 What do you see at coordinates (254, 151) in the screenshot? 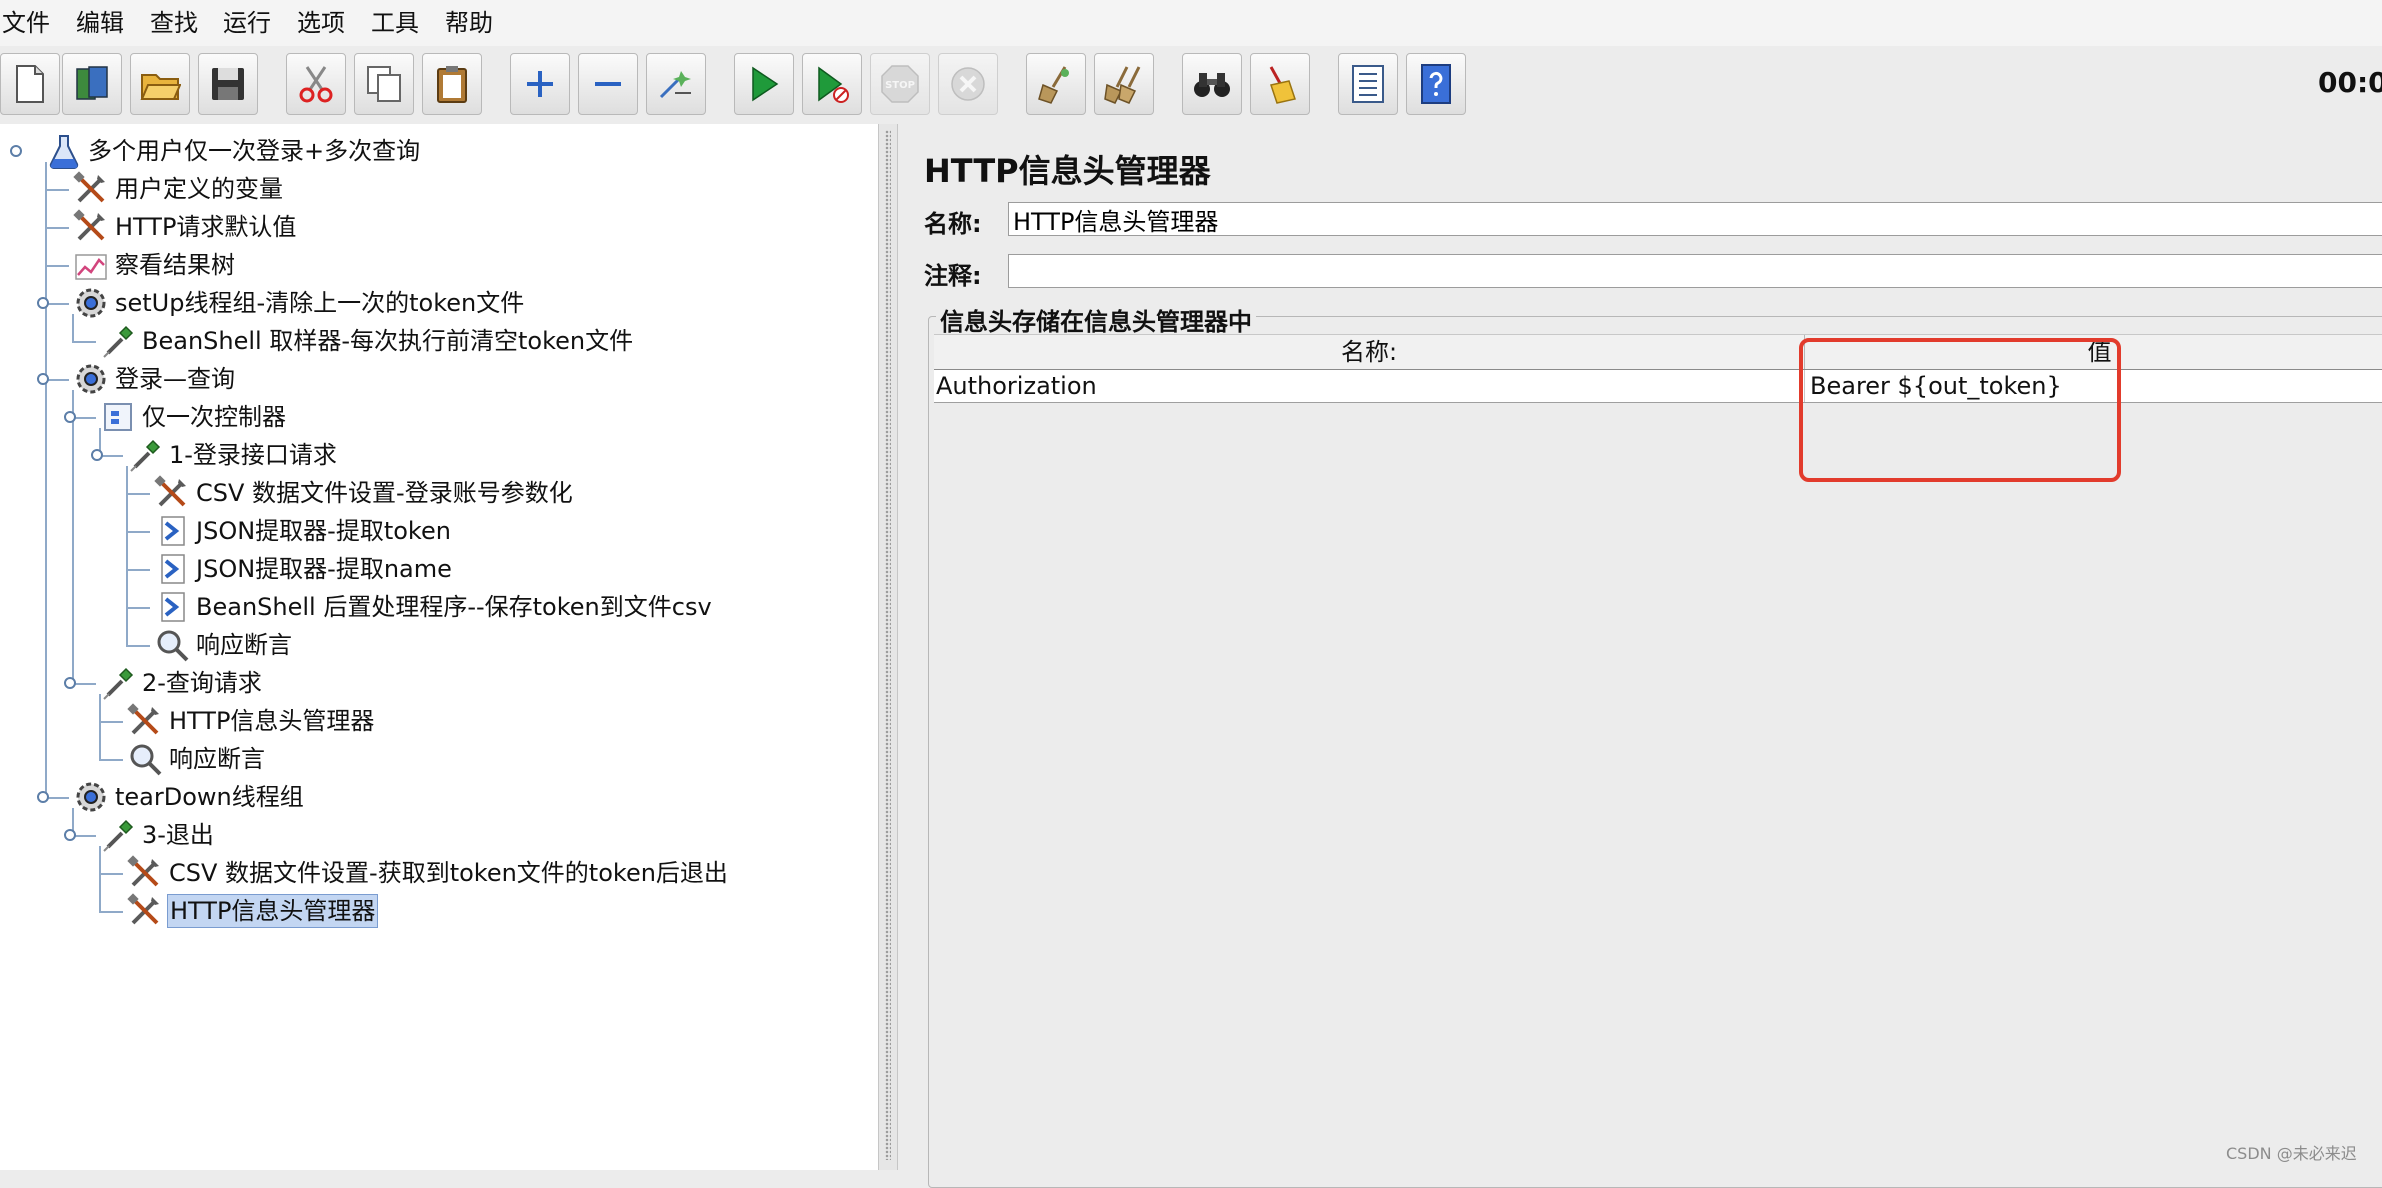
I see `tree-node-label: 多个用户仅一次登录+多次查询` at bounding box center [254, 151].